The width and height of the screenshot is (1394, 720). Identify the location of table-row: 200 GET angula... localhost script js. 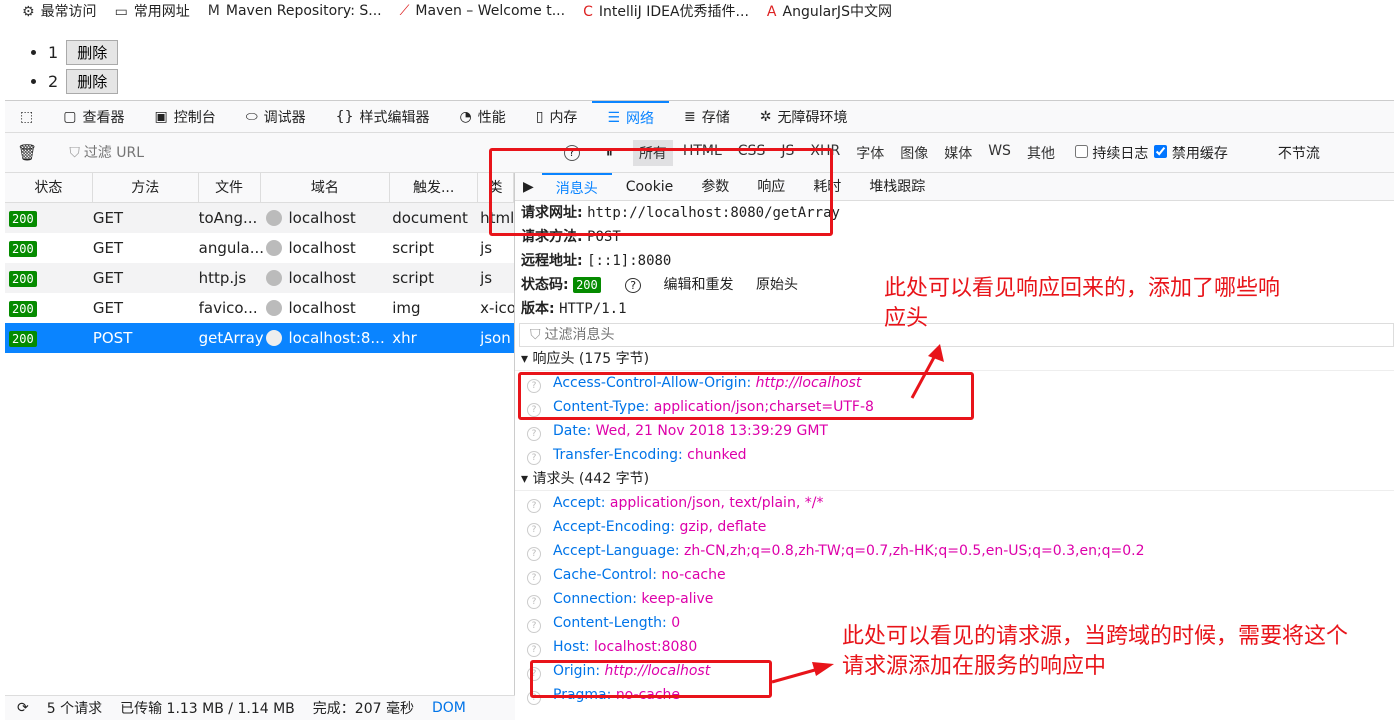
(259, 248).